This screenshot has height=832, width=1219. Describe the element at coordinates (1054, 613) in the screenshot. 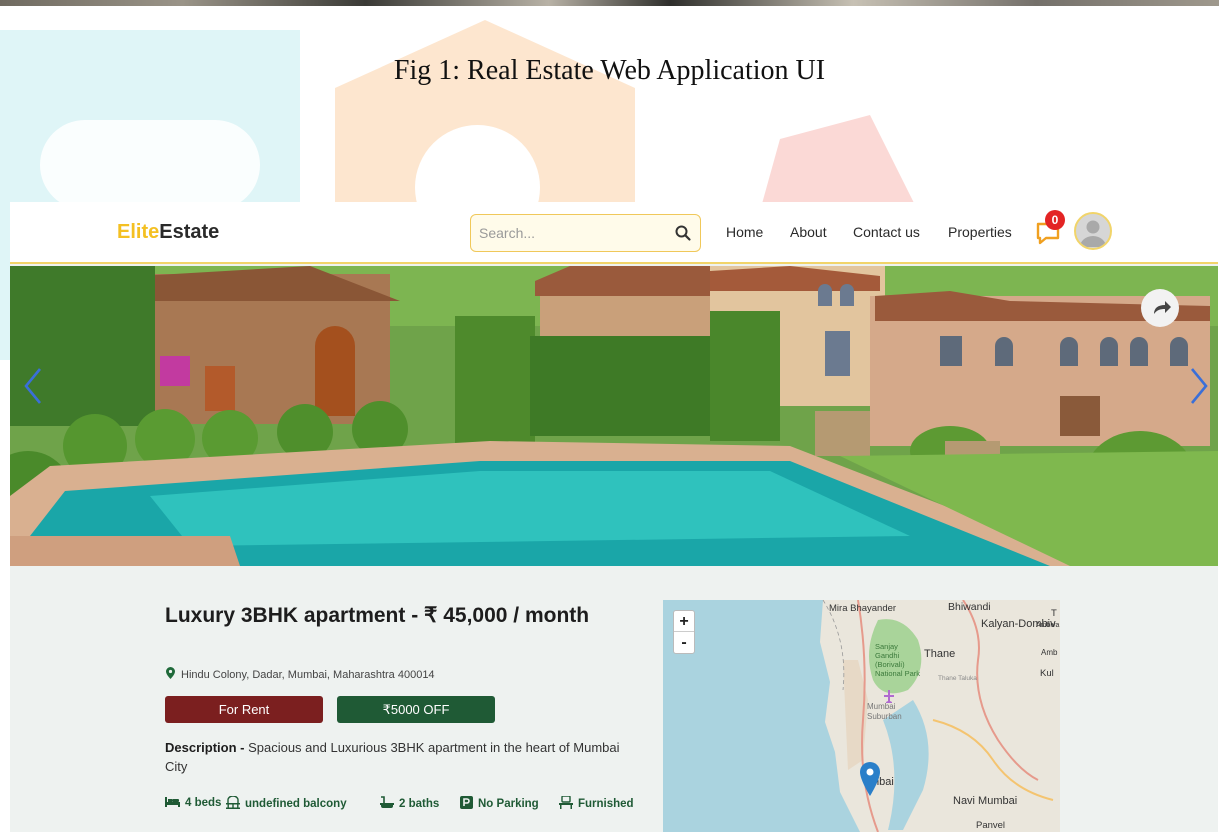

I see `map-label: T` at that location.